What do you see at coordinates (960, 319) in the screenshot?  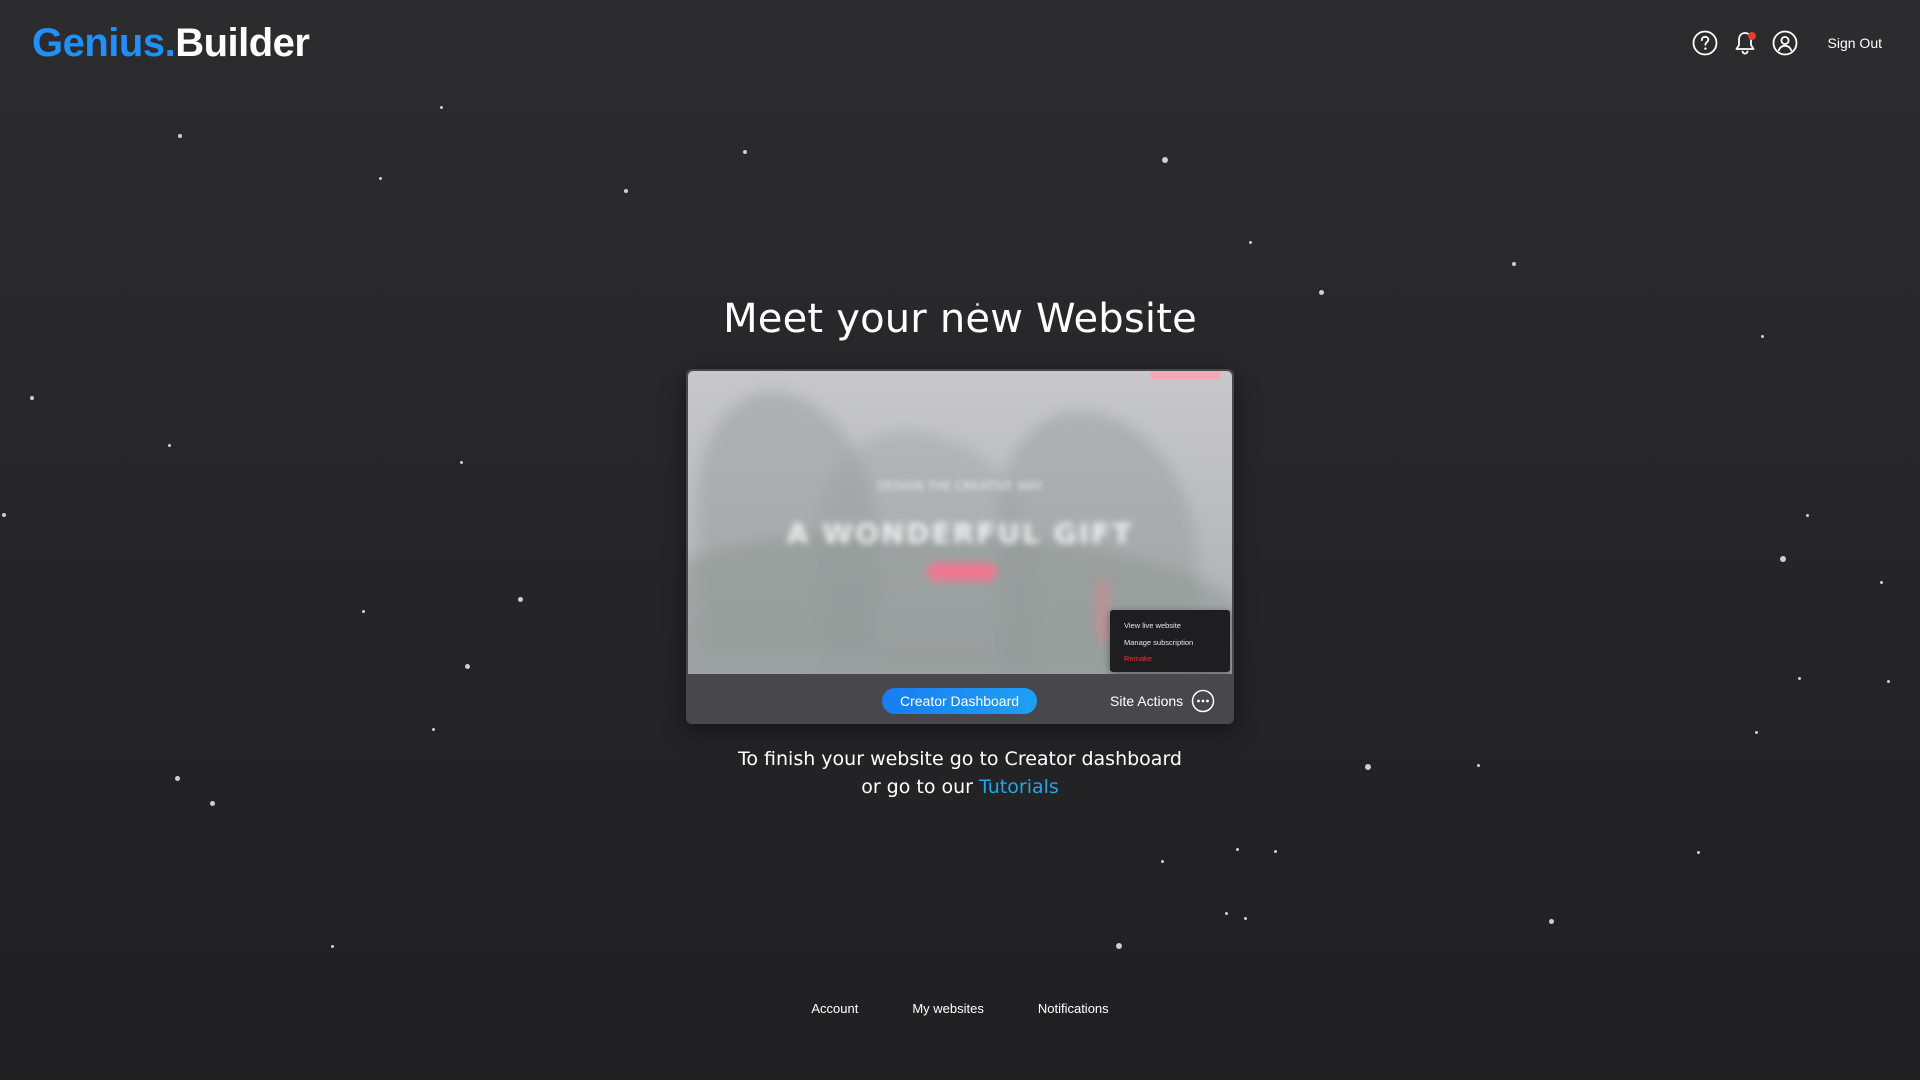 I see `page-title: Meet your new Website` at bounding box center [960, 319].